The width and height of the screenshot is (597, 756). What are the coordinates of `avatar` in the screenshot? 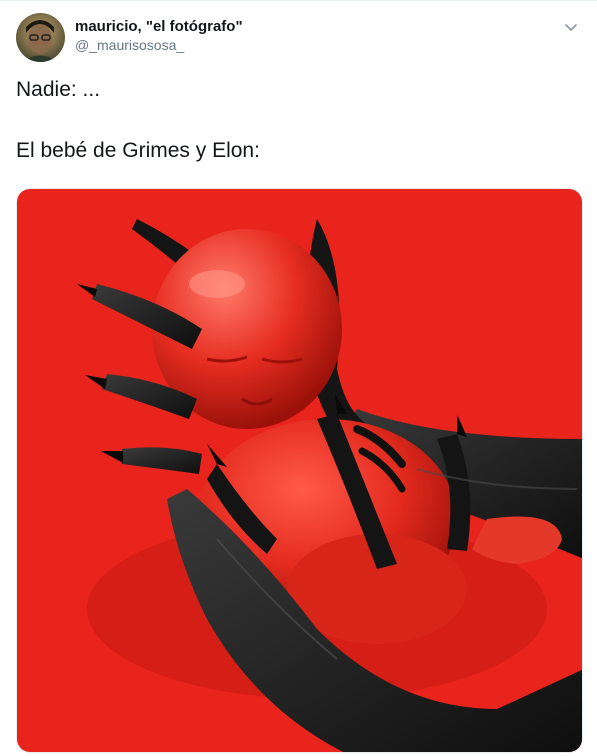 It's located at (40, 37).